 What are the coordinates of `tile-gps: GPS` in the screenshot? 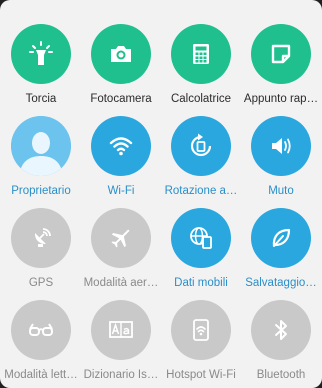 It's located at (41, 244).